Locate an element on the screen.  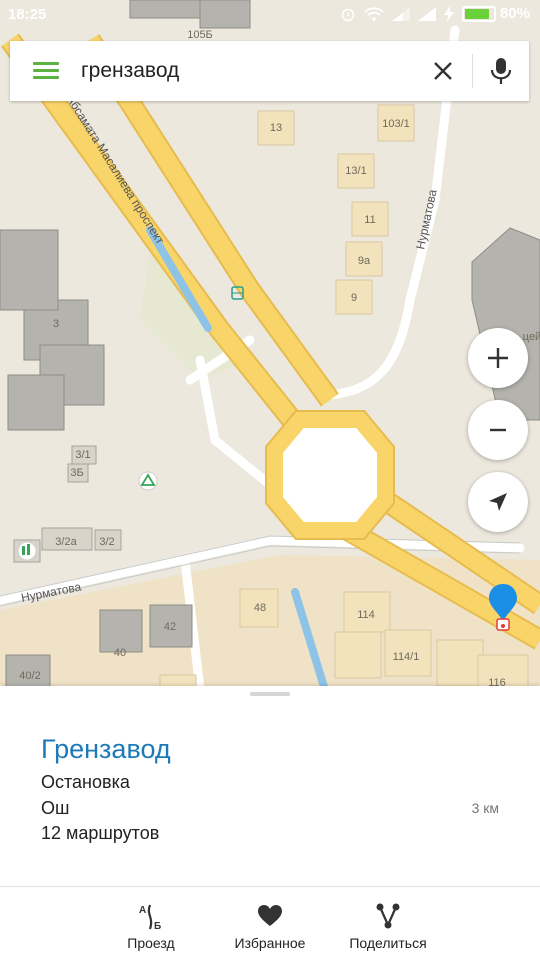
my-location-button is located at coordinates (498, 502).